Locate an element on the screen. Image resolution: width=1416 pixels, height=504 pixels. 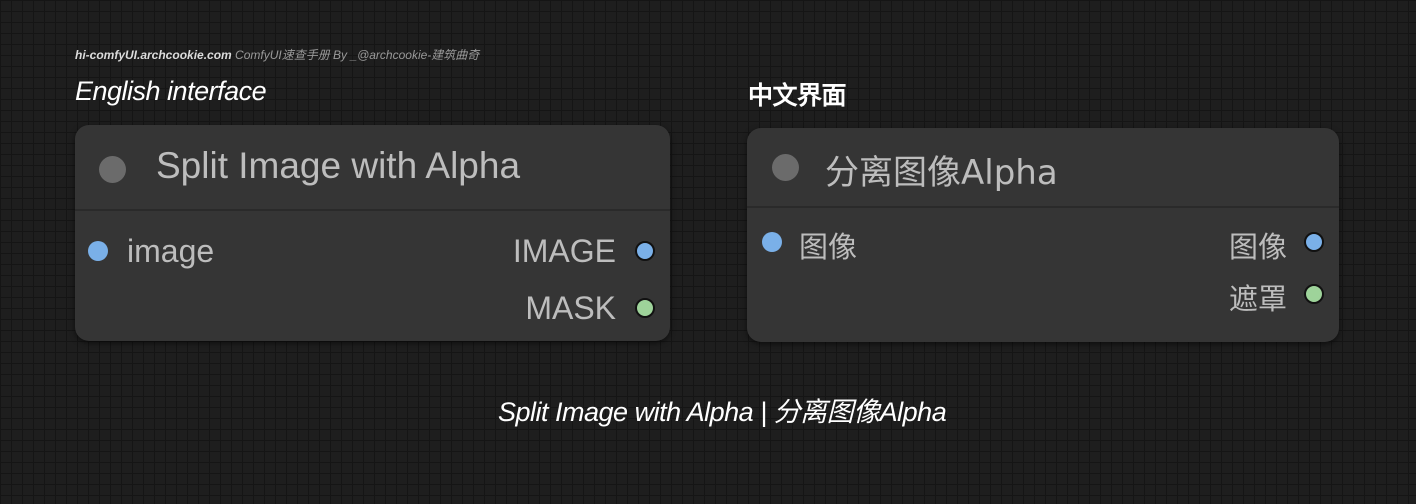
english-interface-label: English interface is located at coordinates (171, 91).